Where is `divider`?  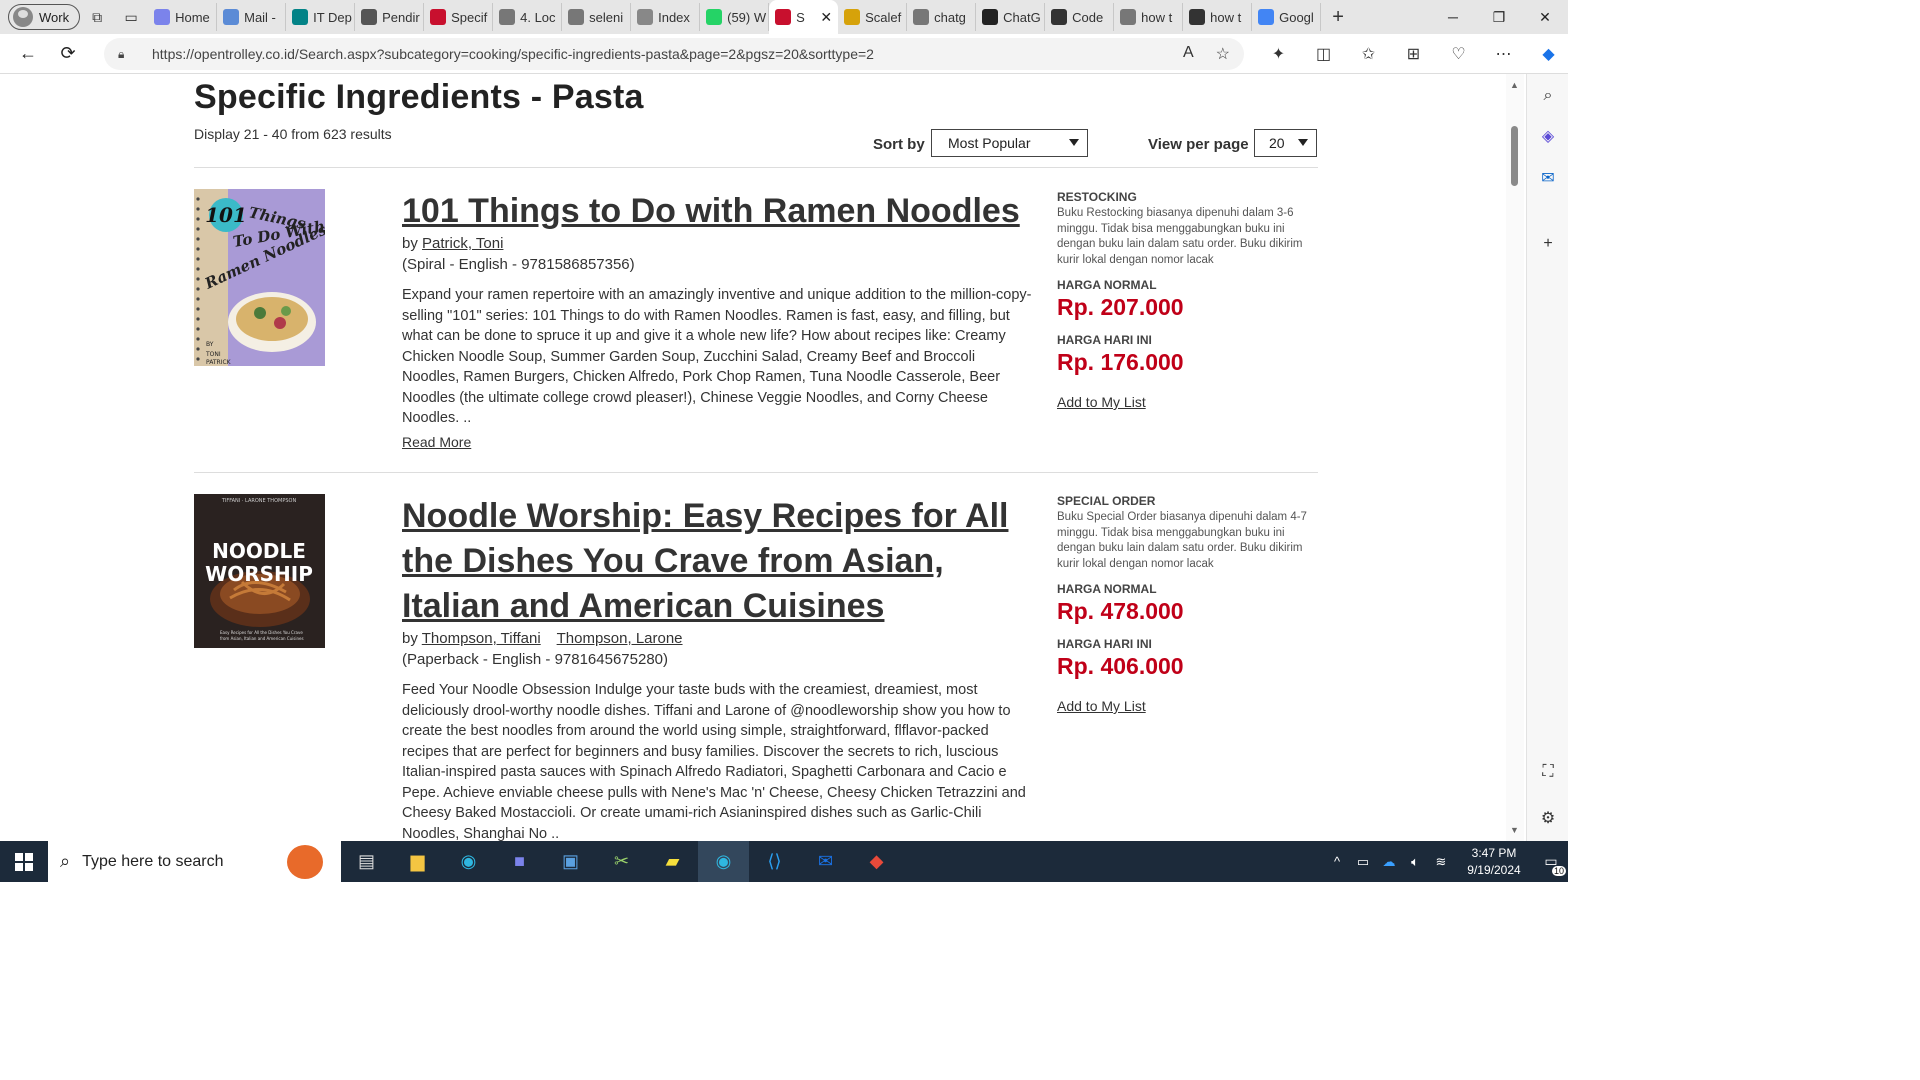 divider is located at coordinates (756, 472).